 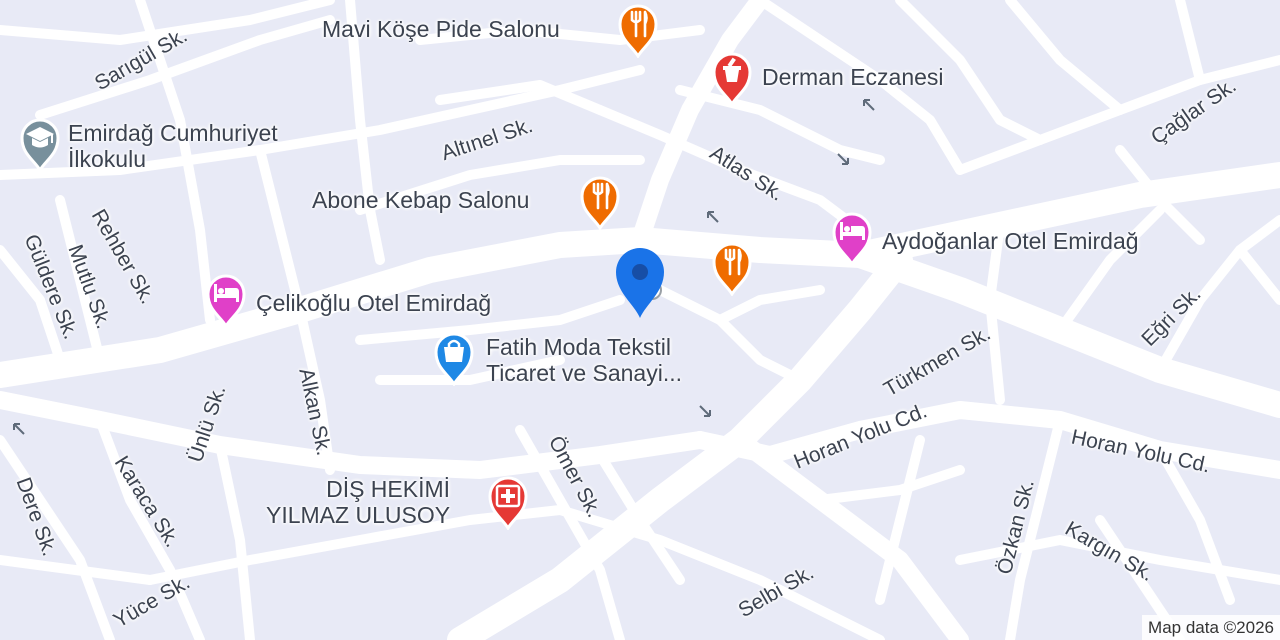 I want to click on pharmacy-icon, so click(x=732, y=72).